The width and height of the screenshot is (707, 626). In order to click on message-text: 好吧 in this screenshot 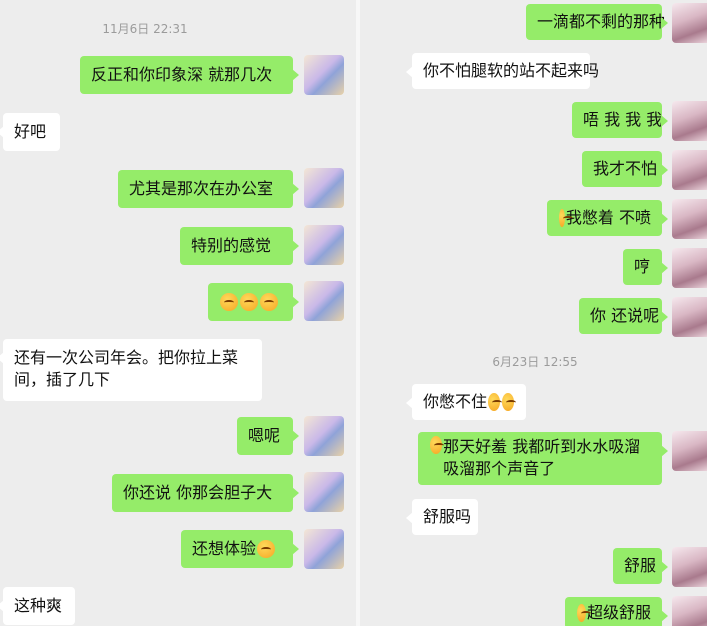, I will do `click(30, 131)`.